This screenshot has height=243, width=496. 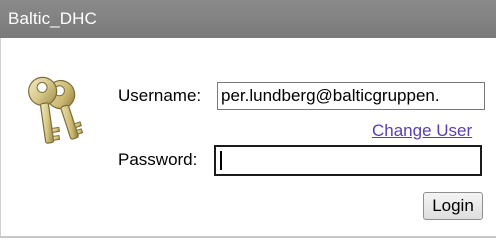 What do you see at coordinates (351, 96) in the screenshot?
I see `username-input` at bounding box center [351, 96].